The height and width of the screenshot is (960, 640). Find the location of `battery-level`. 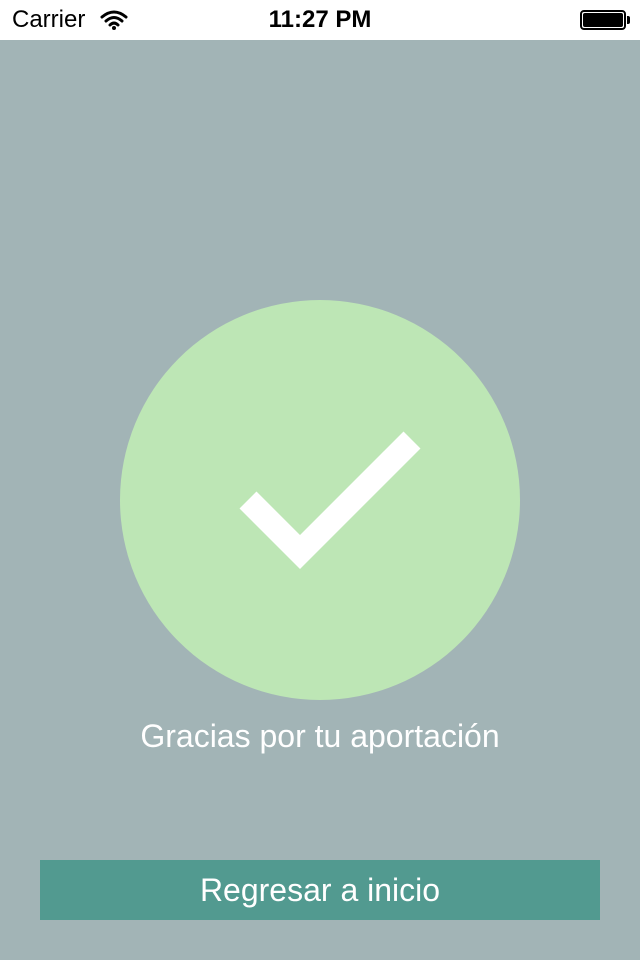

battery-level is located at coordinates (603, 20).